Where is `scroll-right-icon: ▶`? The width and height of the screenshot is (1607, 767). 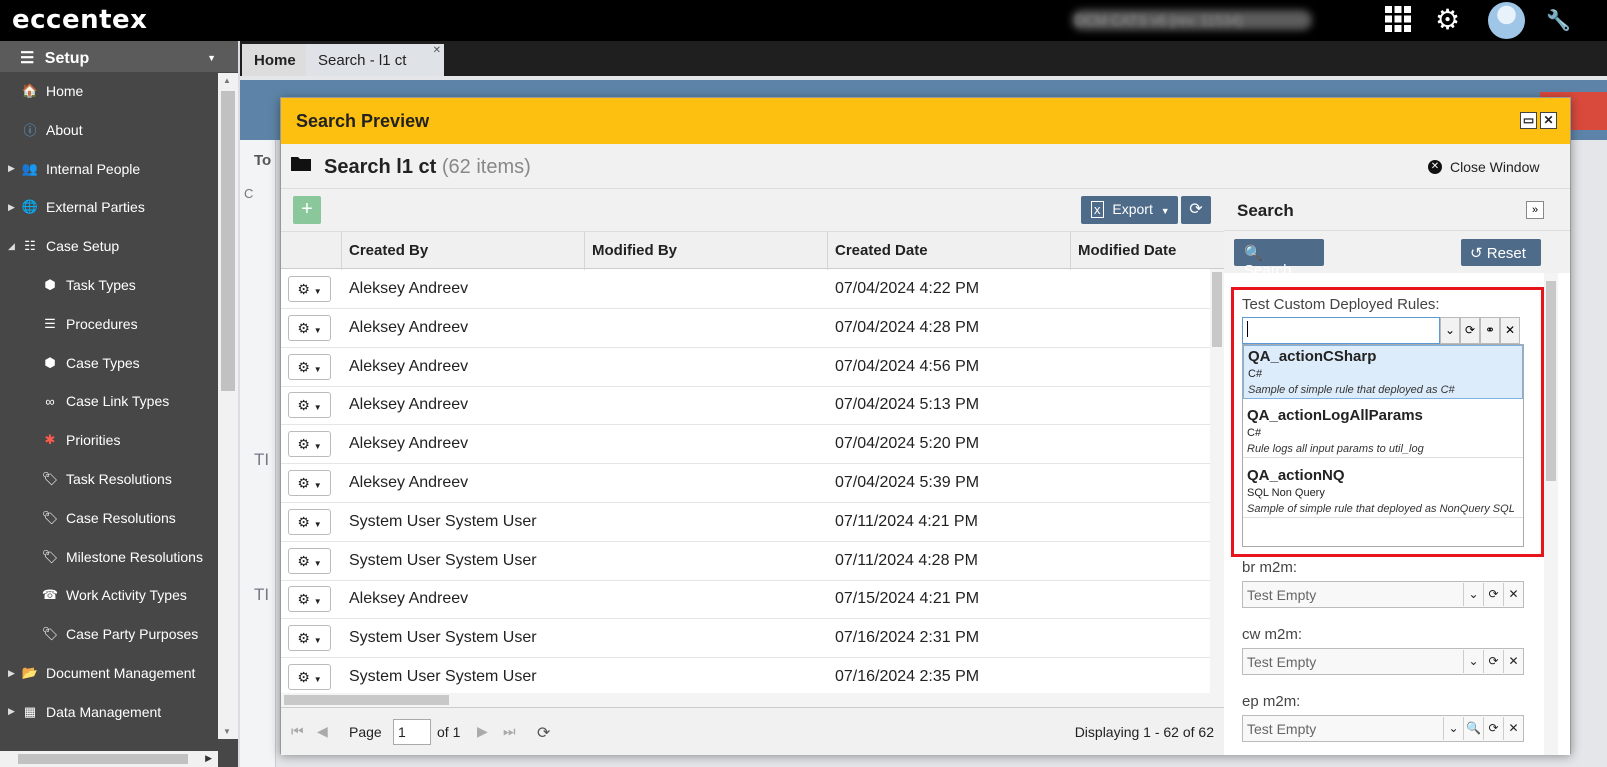 scroll-right-icon: ▶ is located at coordinates (208, 758).